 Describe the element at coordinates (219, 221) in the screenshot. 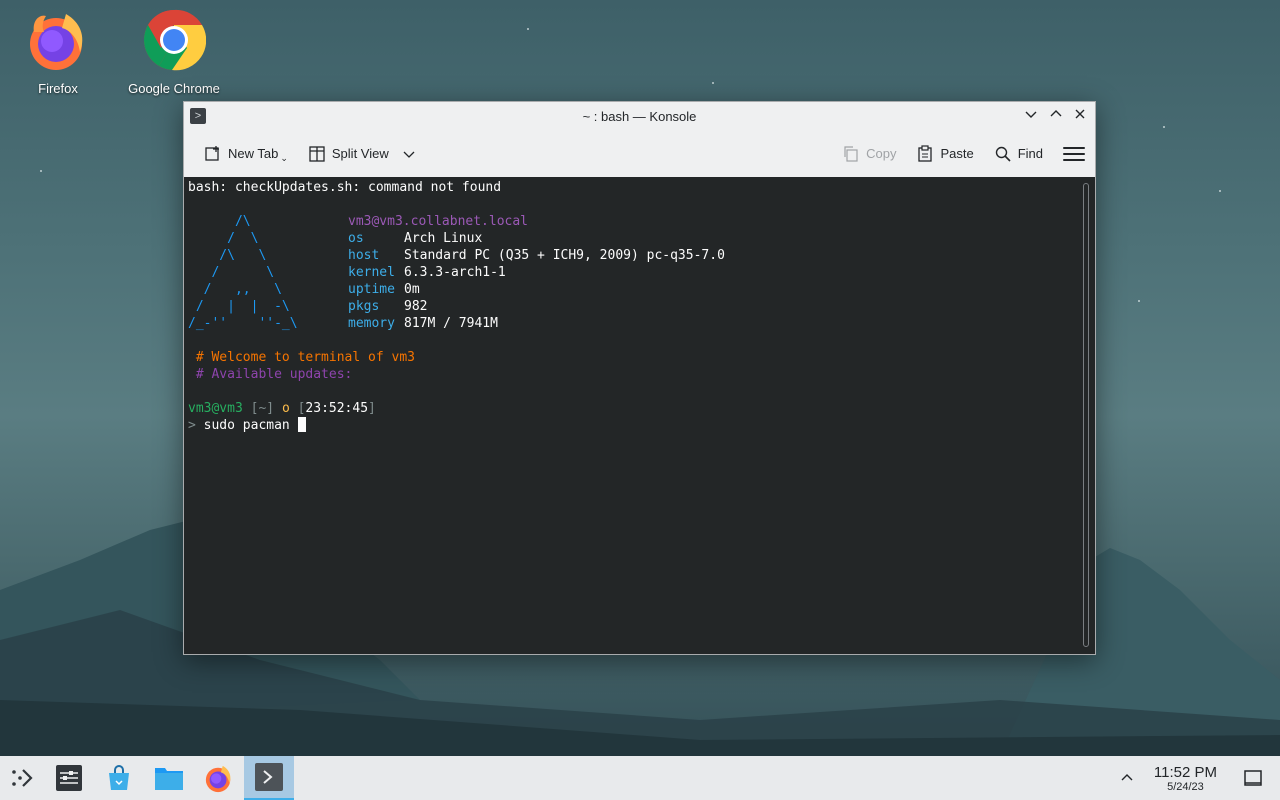

I see `ascii-art-line: /\` at that location.